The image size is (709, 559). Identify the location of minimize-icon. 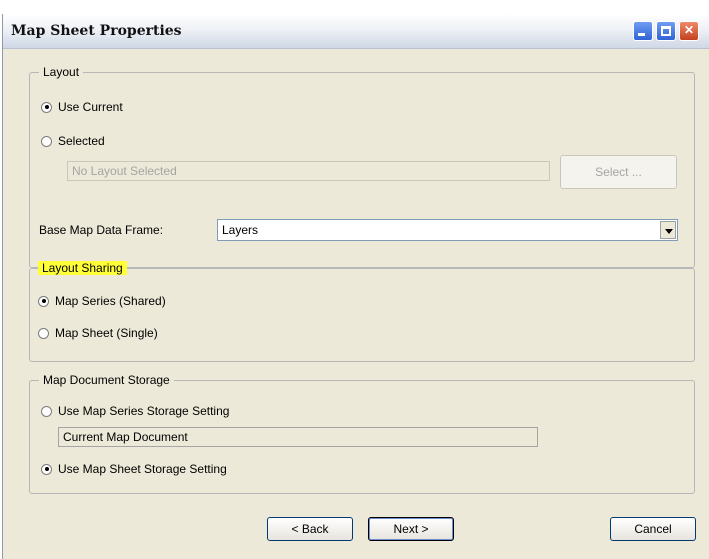
(641, 34).